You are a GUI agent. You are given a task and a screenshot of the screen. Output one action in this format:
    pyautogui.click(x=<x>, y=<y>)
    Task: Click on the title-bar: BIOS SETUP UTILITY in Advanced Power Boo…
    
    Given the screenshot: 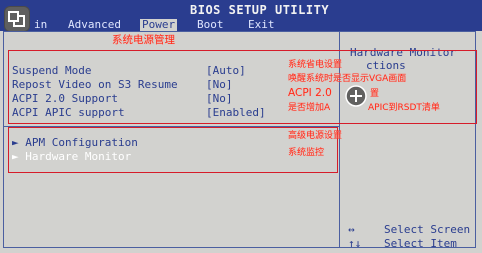 What is the action you would take?
    pyautogui.click(x=241, y=15)
    